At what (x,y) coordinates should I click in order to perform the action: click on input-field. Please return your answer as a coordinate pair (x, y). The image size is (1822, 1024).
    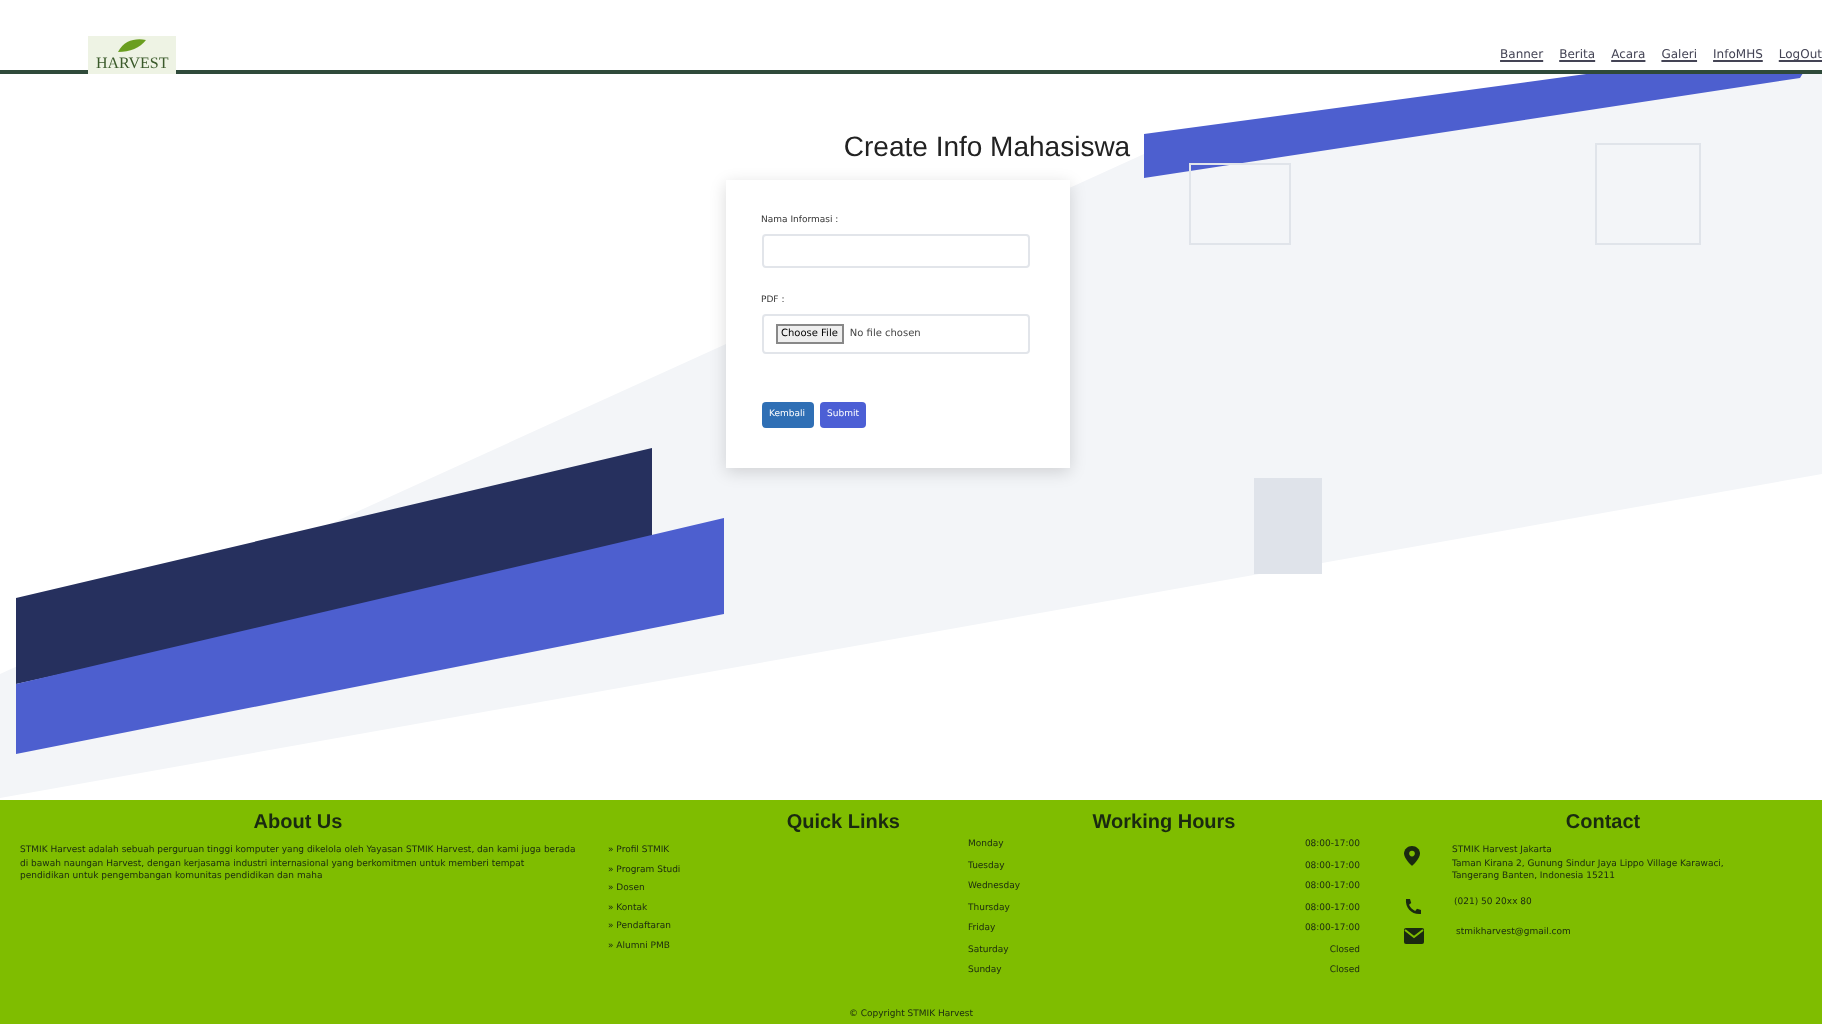
    Looking at the image, I should click on (895, 251).